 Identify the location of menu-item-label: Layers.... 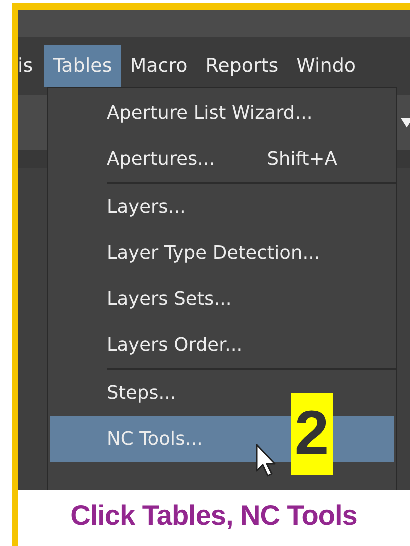
(146, 207).